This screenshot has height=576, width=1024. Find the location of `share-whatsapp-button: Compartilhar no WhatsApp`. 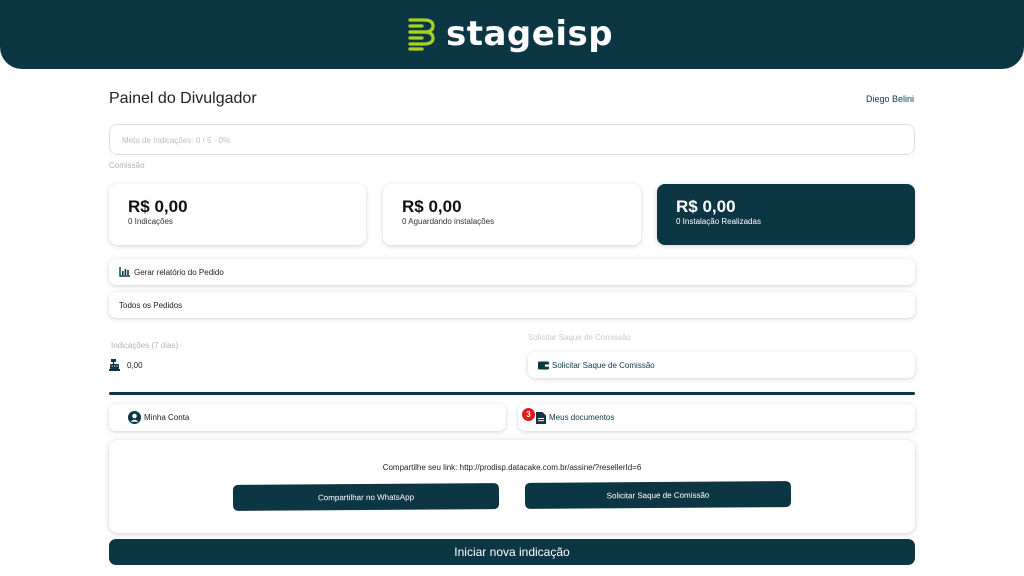

share-whatsapp-button: Compartilhar no WhatsApp is located at coordinates (366, 497).